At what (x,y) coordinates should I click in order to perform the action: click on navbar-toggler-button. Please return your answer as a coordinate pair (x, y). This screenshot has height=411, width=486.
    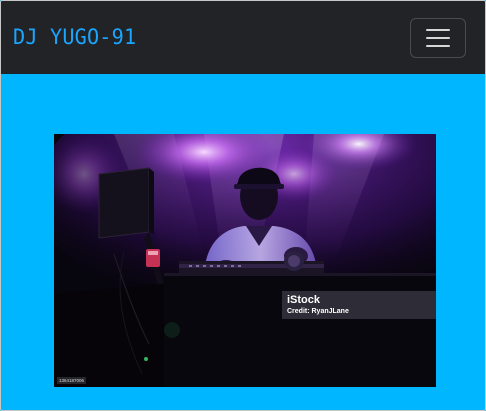
    Looking at the image, I should click on (438, 38).